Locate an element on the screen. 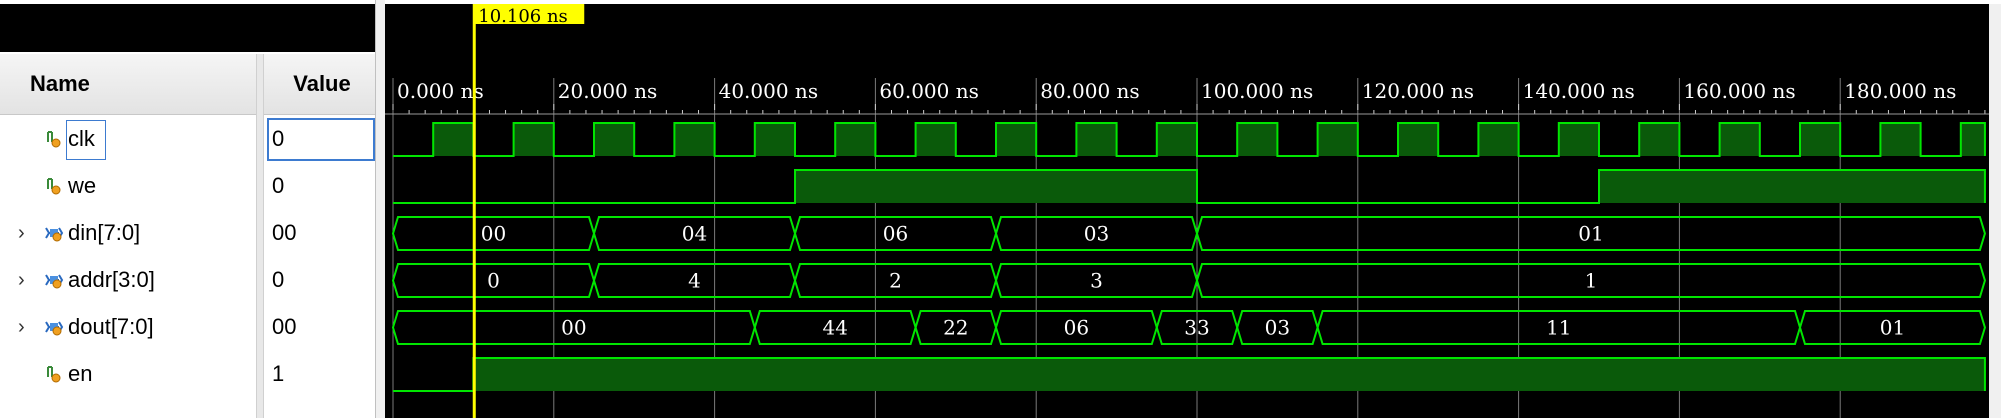 Image resolution: width=2001 pixels, height=418 pixels. signal-name: din[7:0] is located at coordinates (104, 232).